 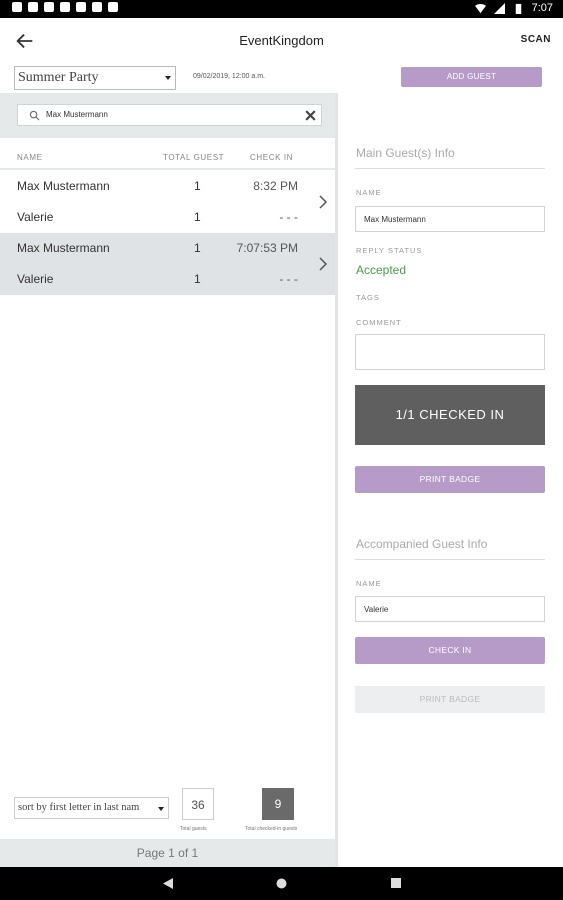 I want to click on reply-status-label: REPLY STATUS, so click(x=389, y=250).